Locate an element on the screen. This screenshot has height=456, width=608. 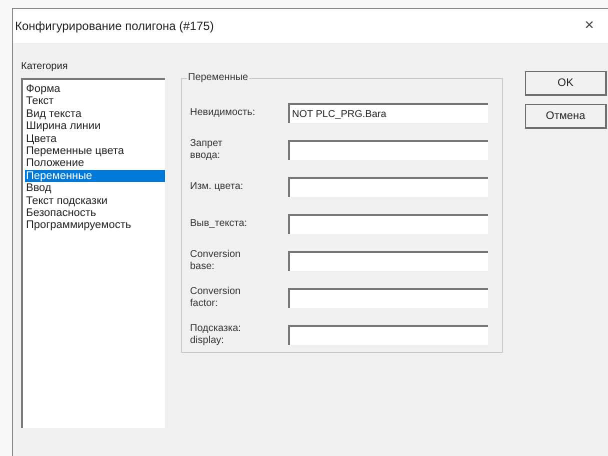
category-item: Форма is located at coordinates (95, 89).